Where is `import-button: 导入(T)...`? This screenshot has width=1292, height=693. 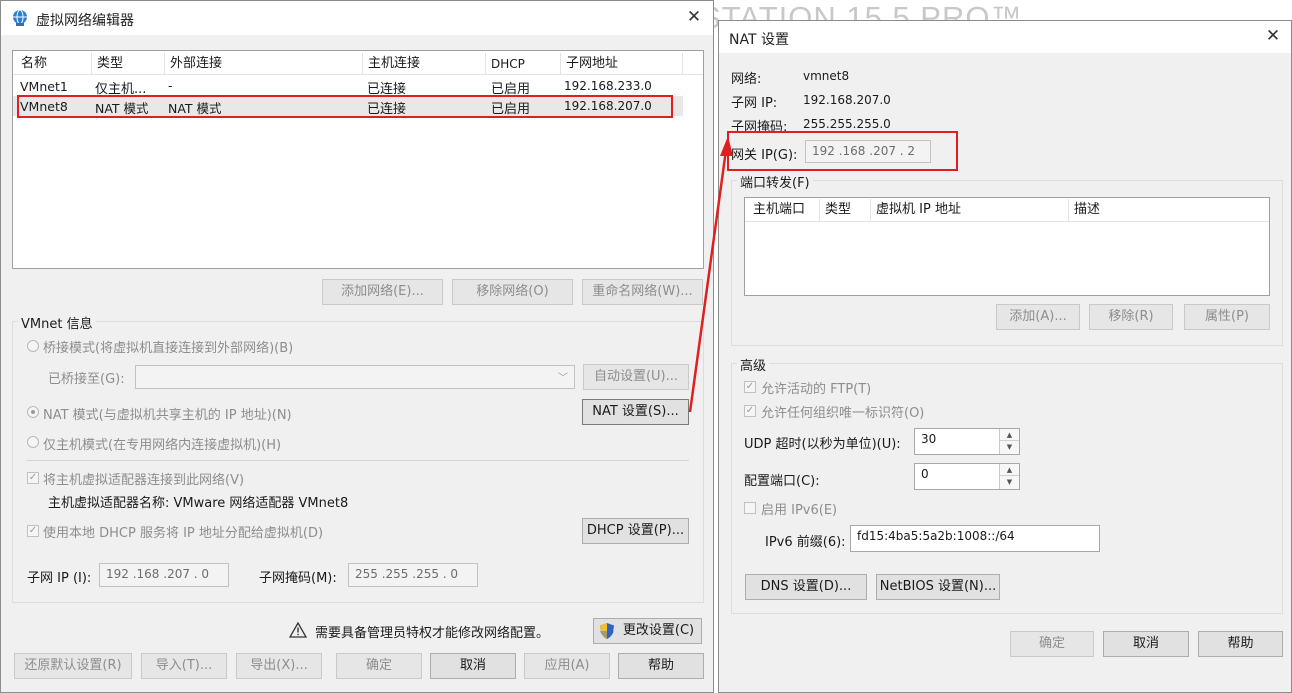 import-button: 导入(T)... is located at coordinates (184, 666).